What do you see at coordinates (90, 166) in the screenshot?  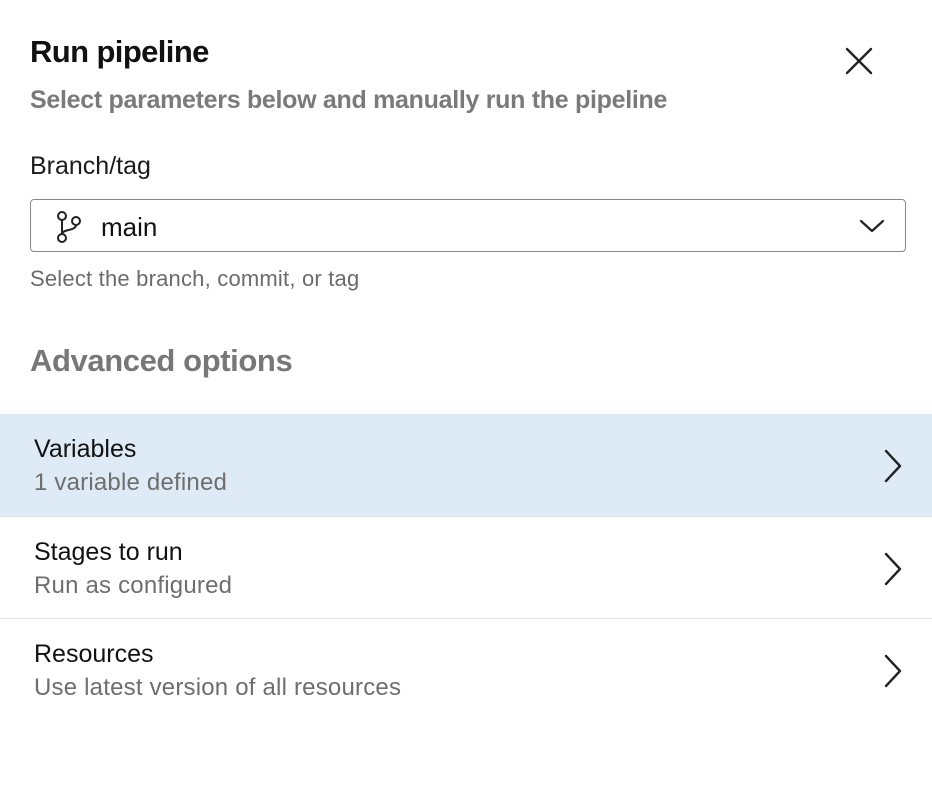 I see `branch-tag-label: Branch/tag` at bounding box center [90, 166].